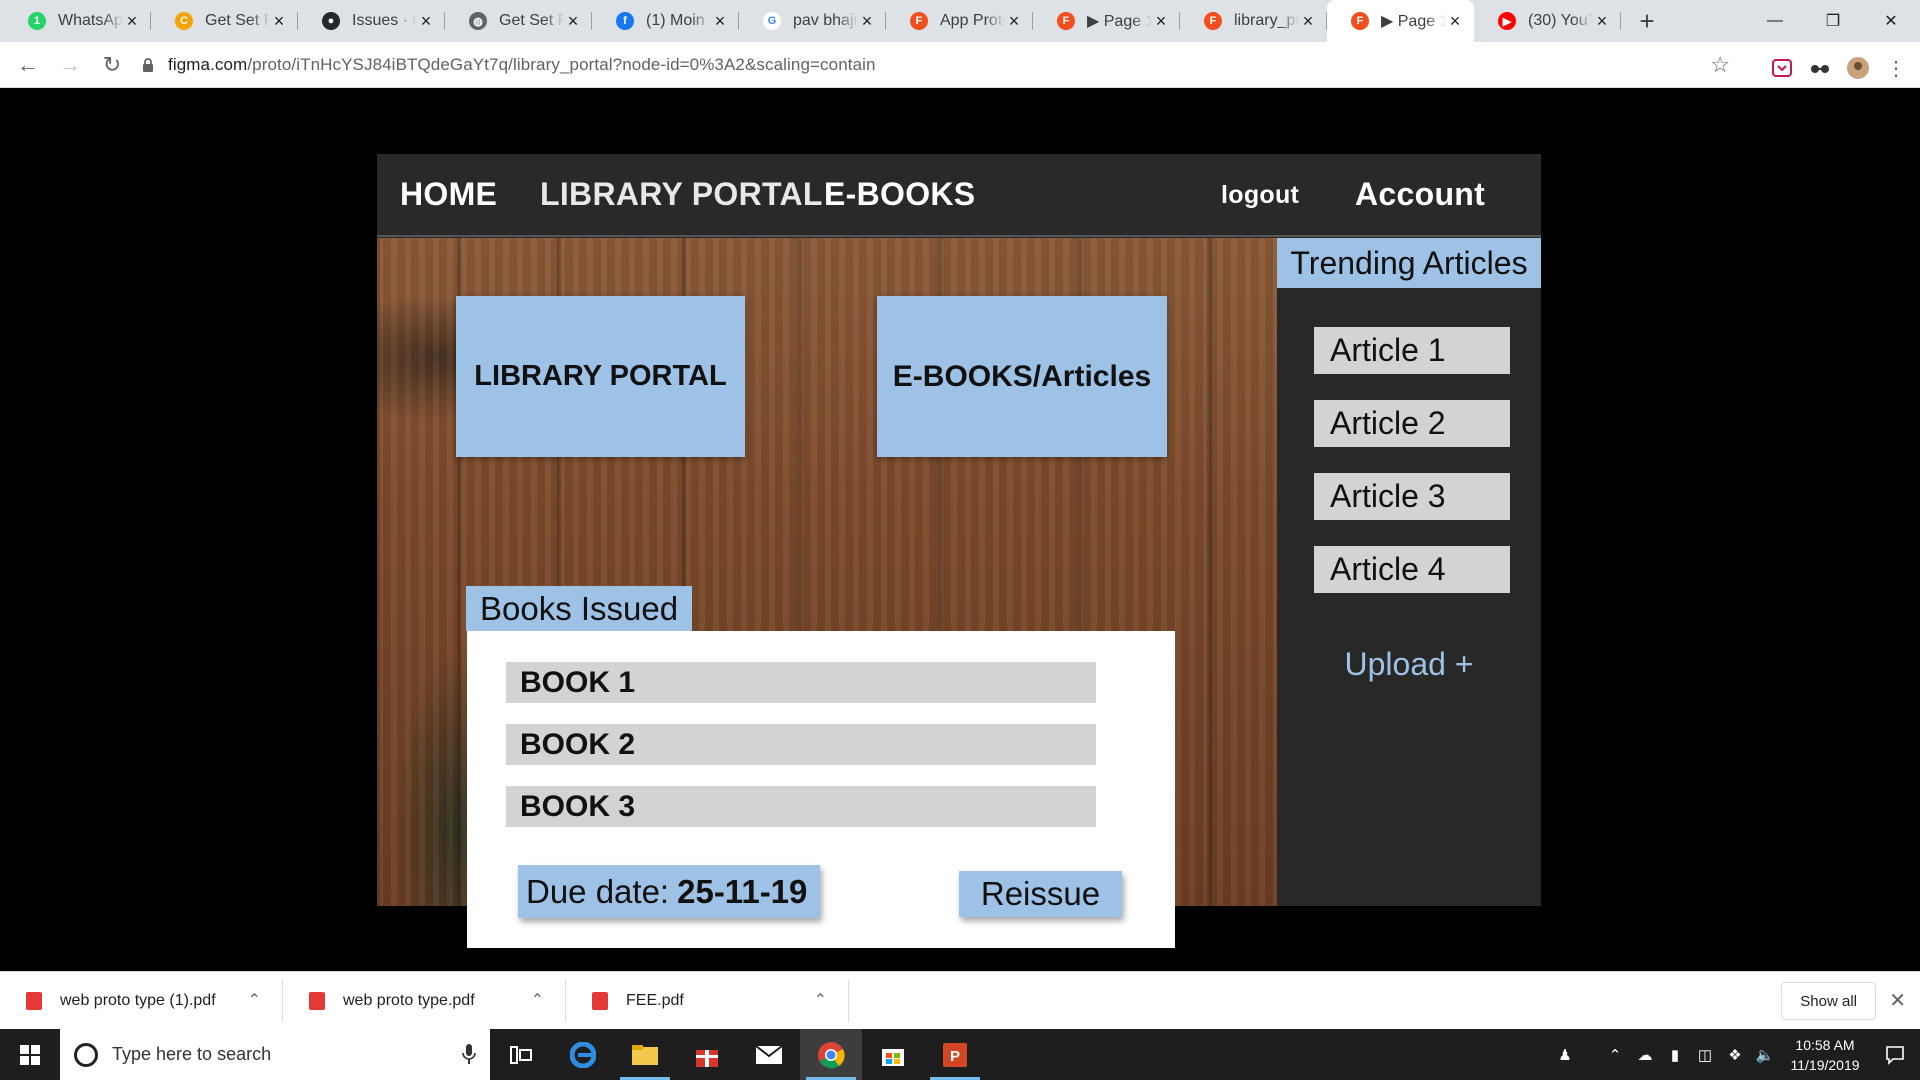 The height and width of the screenshot is (1080, 1920). Describe the element at coordinates (77, 21) in the screenshot. I see `browser-tab: 1 WhatsApp×` at that location.